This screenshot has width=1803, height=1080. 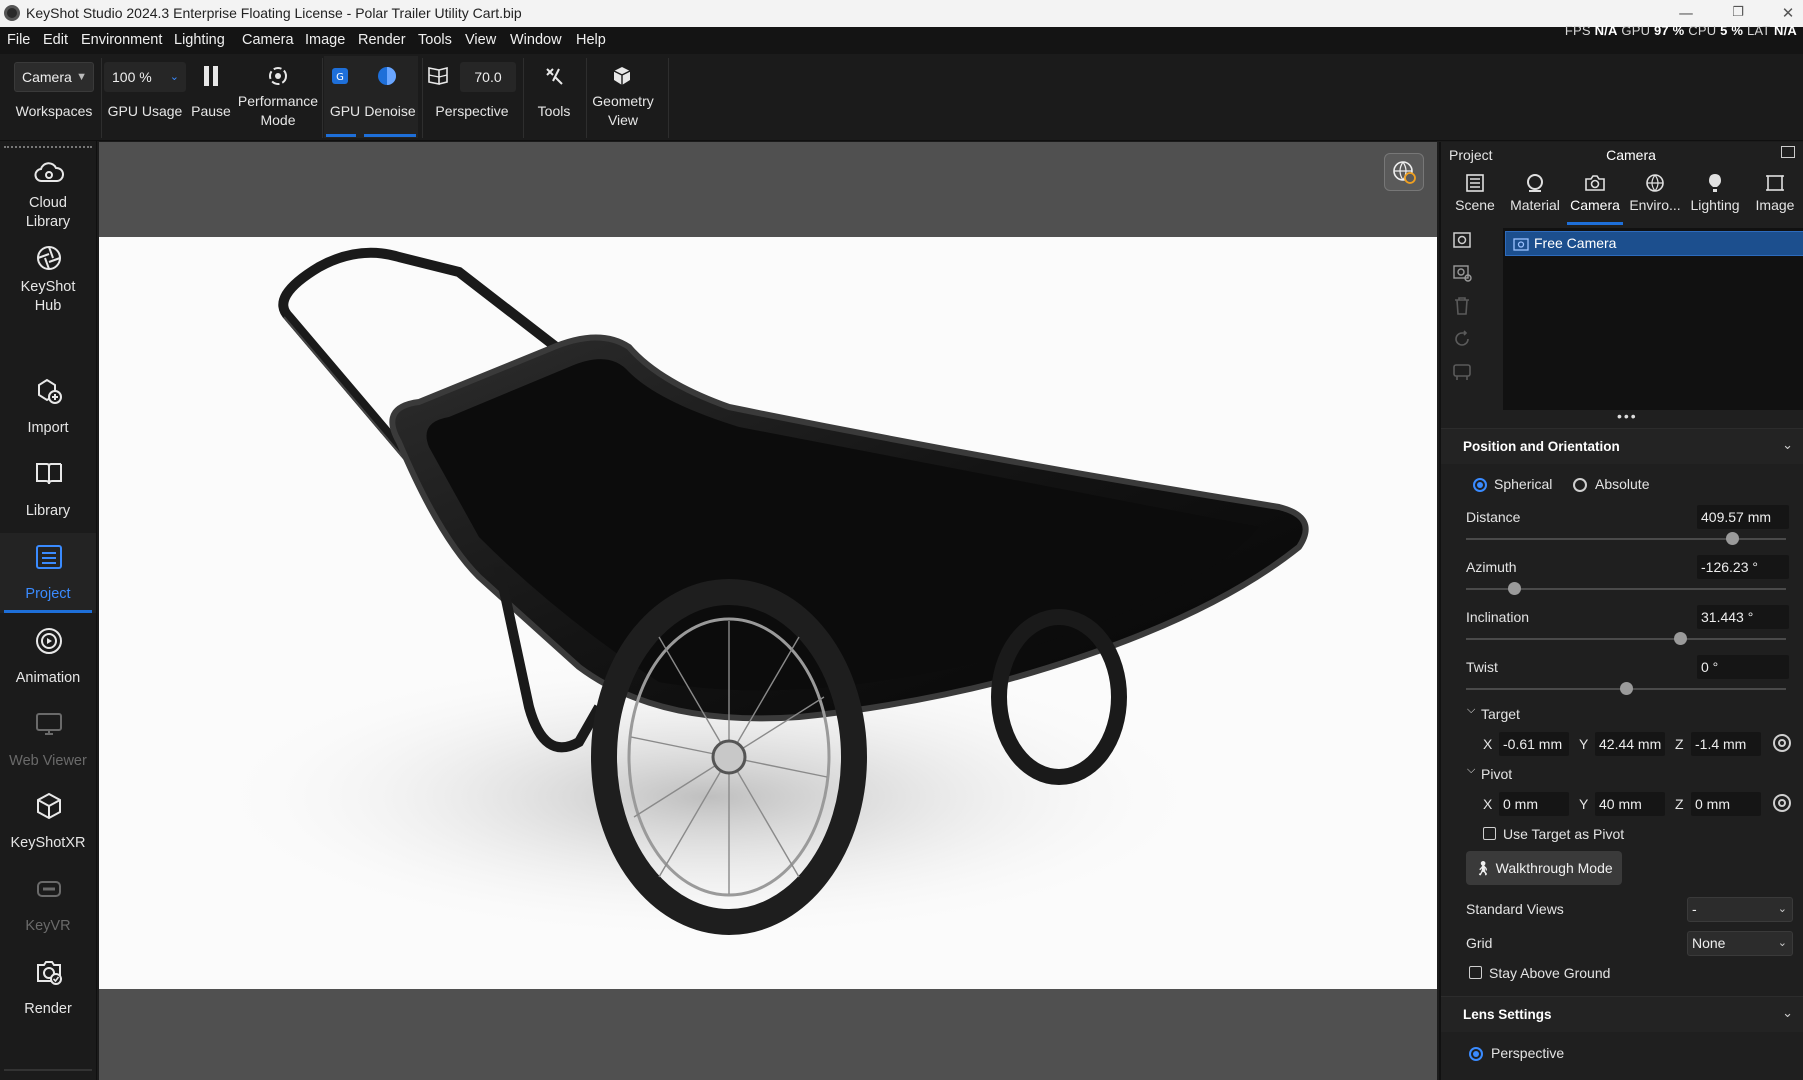 What do you see at coordinates (1534, 804) in the screenshot?
I see `pivot-x-input: 0 mm` at bounding box center [1534, 804].